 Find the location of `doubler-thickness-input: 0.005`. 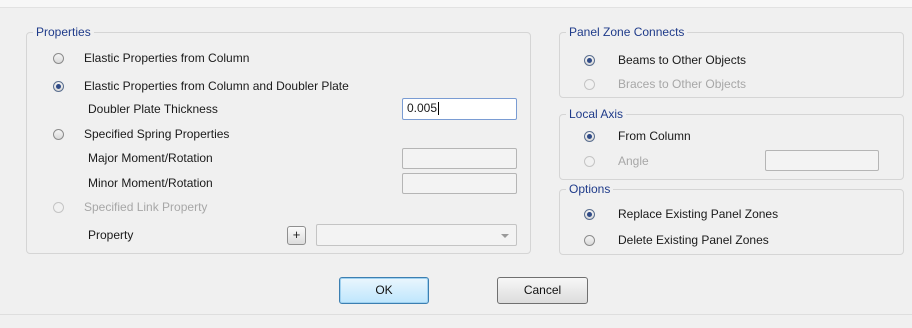

doubler-thickness-input: 0.005 is located at coordinates (459, 109).